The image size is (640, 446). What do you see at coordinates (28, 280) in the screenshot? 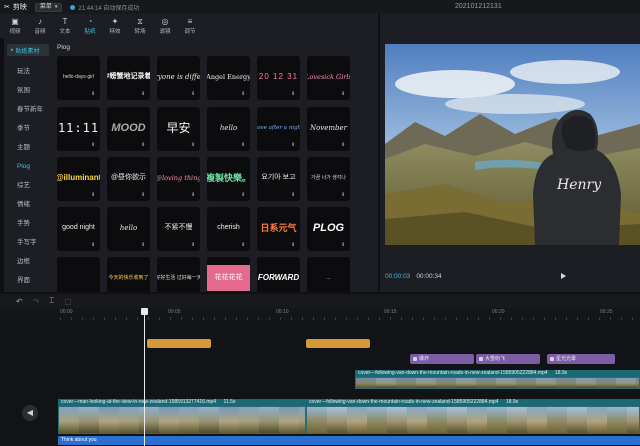
I see `sidebar-item: 界面` at bounding box center [28, 280].